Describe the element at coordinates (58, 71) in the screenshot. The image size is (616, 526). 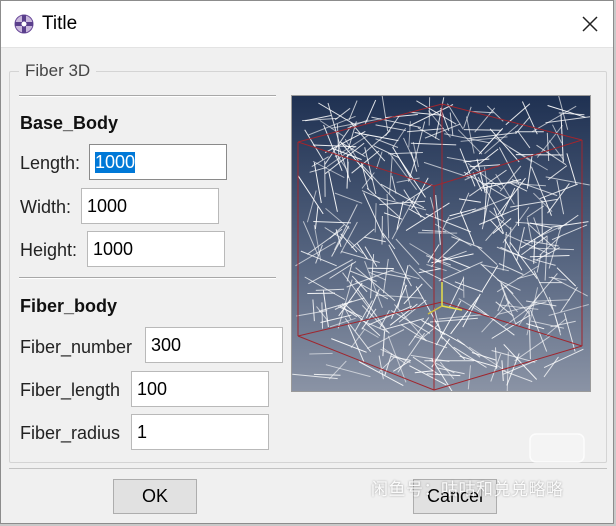
I see `groupbox-legend: Fiber 3D` at that location.